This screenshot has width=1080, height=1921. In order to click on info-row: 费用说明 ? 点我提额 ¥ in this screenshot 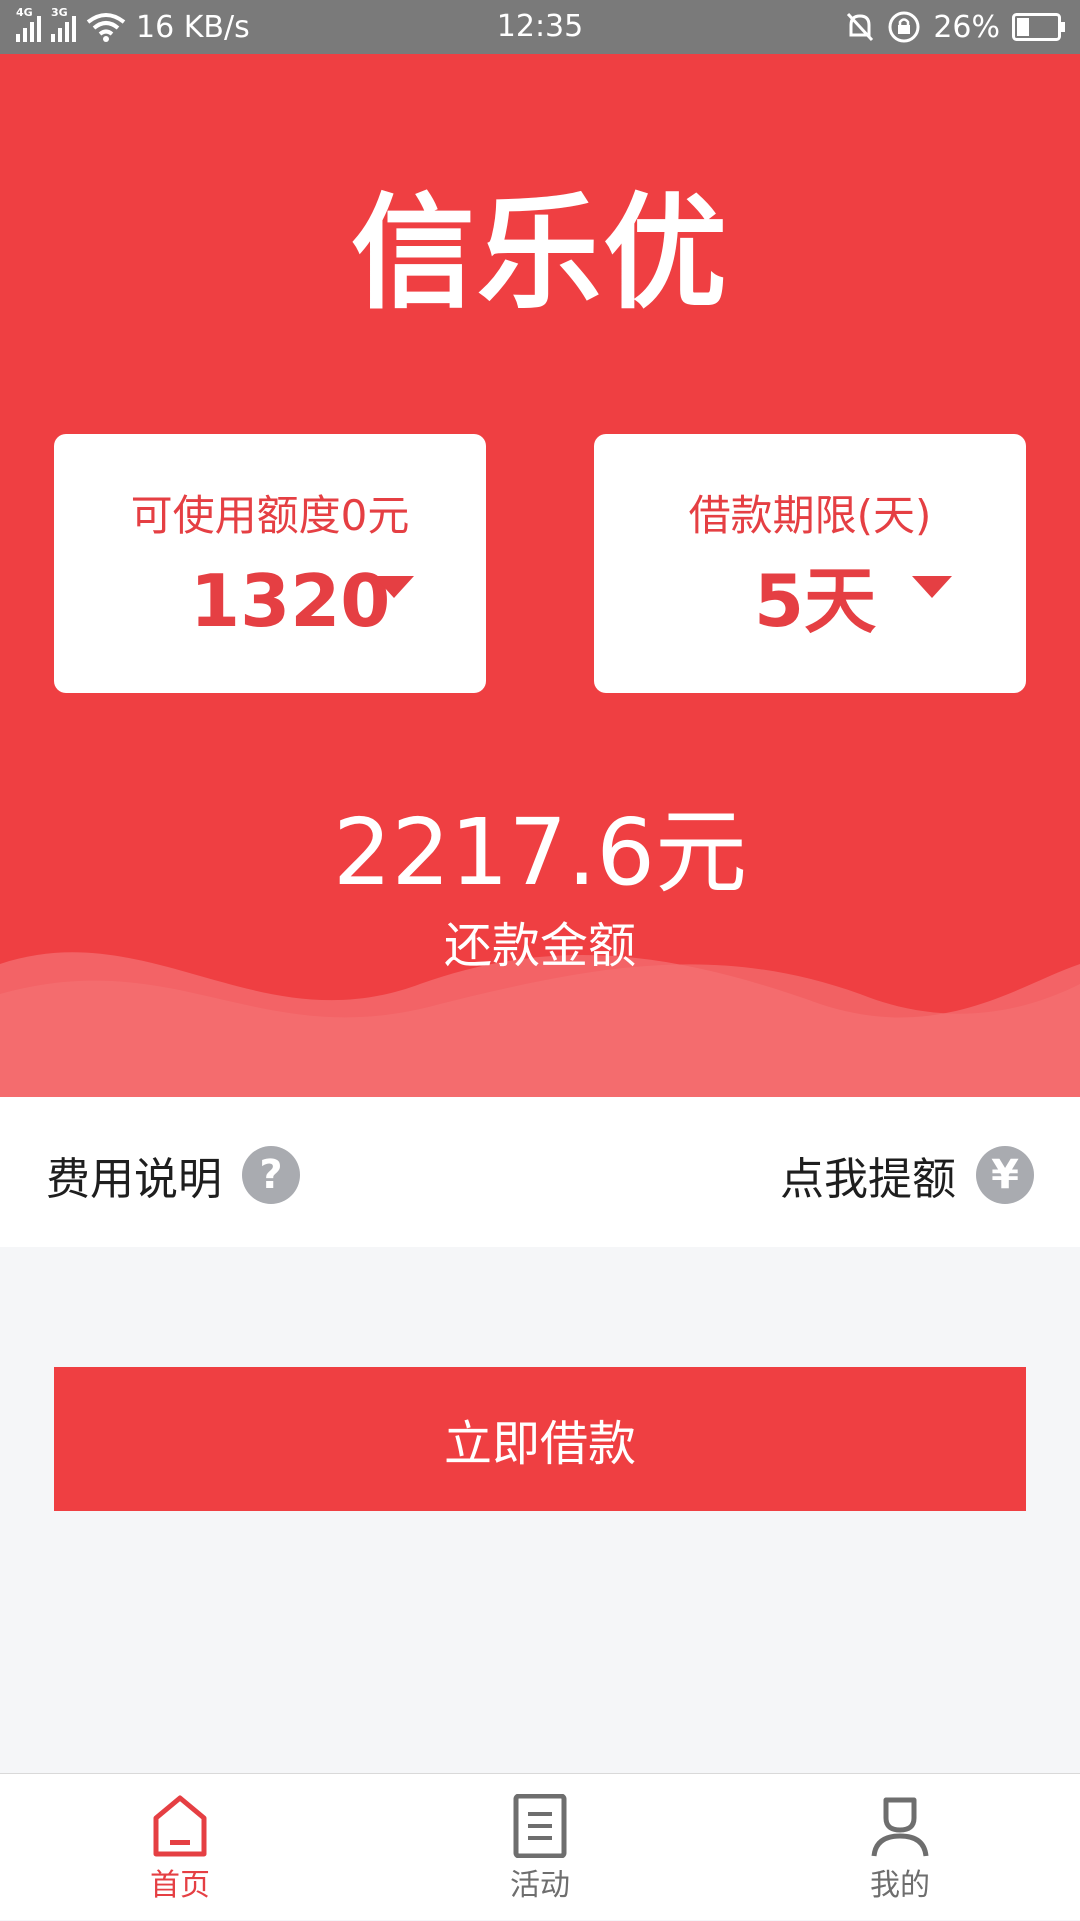, I will do `click(540, 1172)`.